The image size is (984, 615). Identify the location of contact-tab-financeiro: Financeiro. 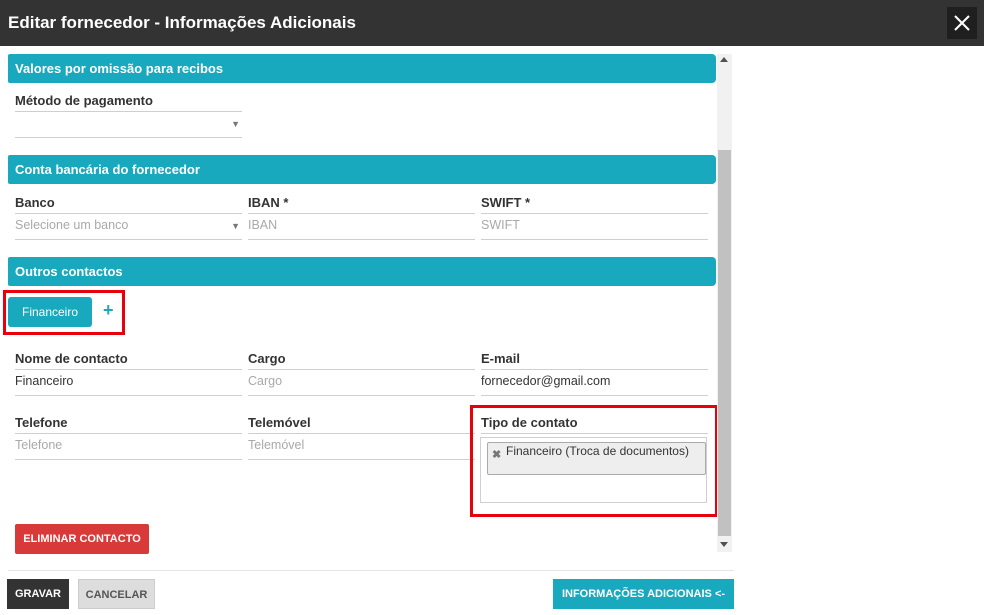
(50, 312).